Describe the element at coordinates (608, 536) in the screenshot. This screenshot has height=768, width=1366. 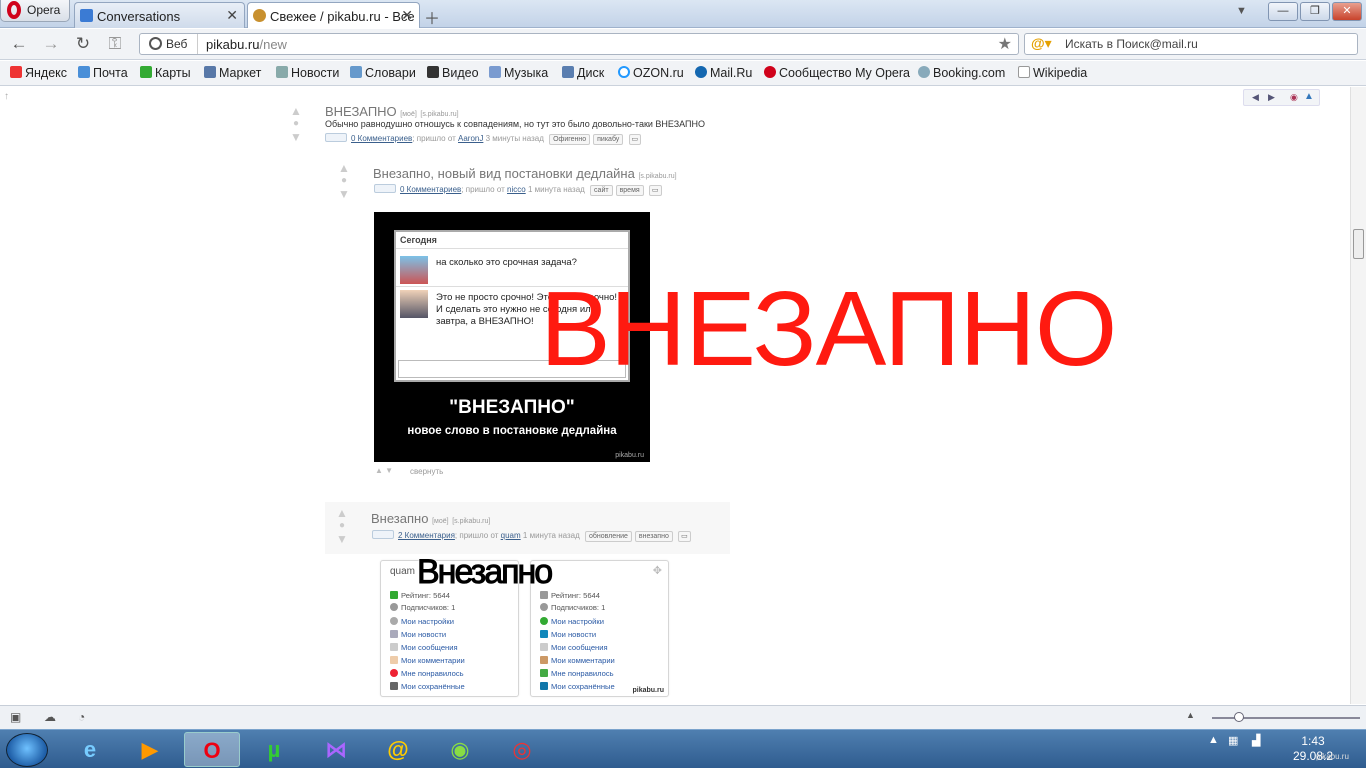
I see `tag: обновление` at that location.